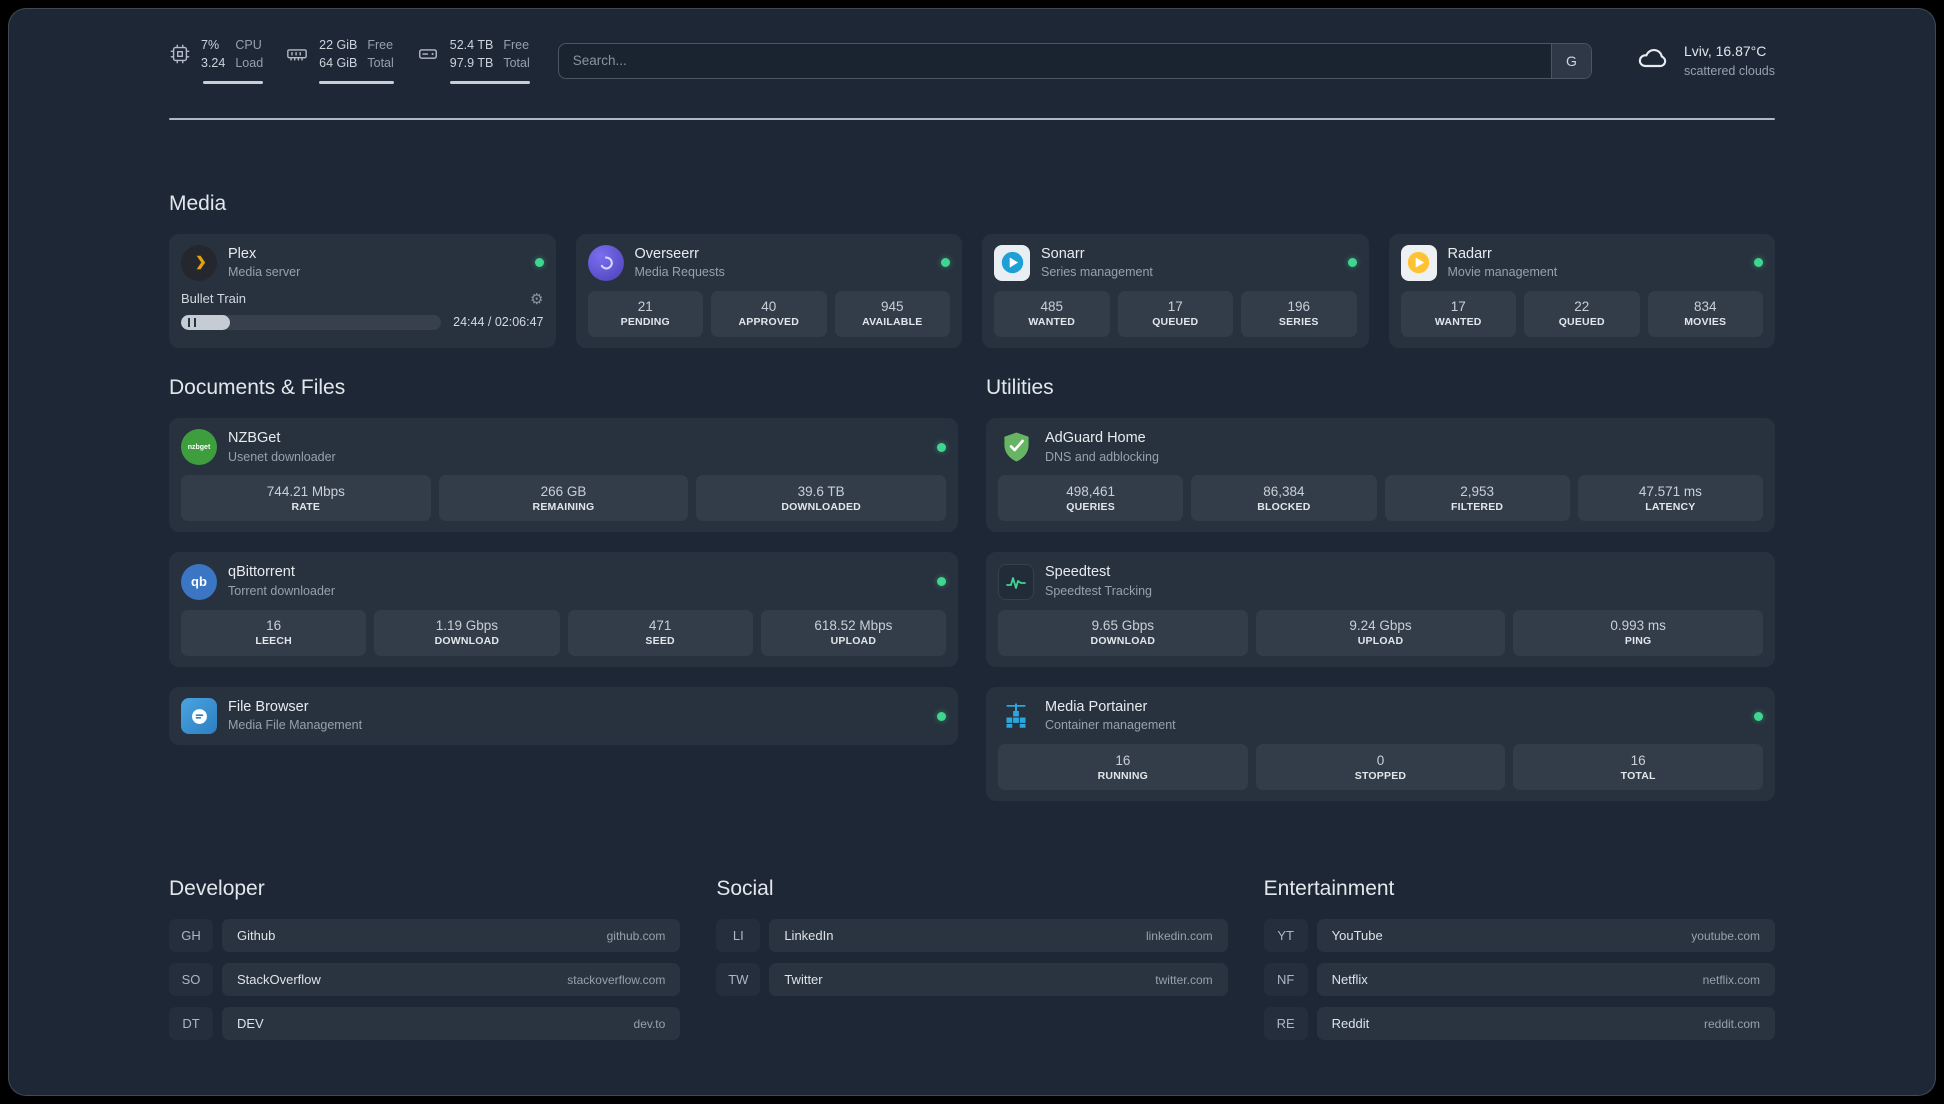  What do you see at coordinates (1652, 60) in the screenshot?
I see `cloud-icon` at bounding box center [1652, 60].